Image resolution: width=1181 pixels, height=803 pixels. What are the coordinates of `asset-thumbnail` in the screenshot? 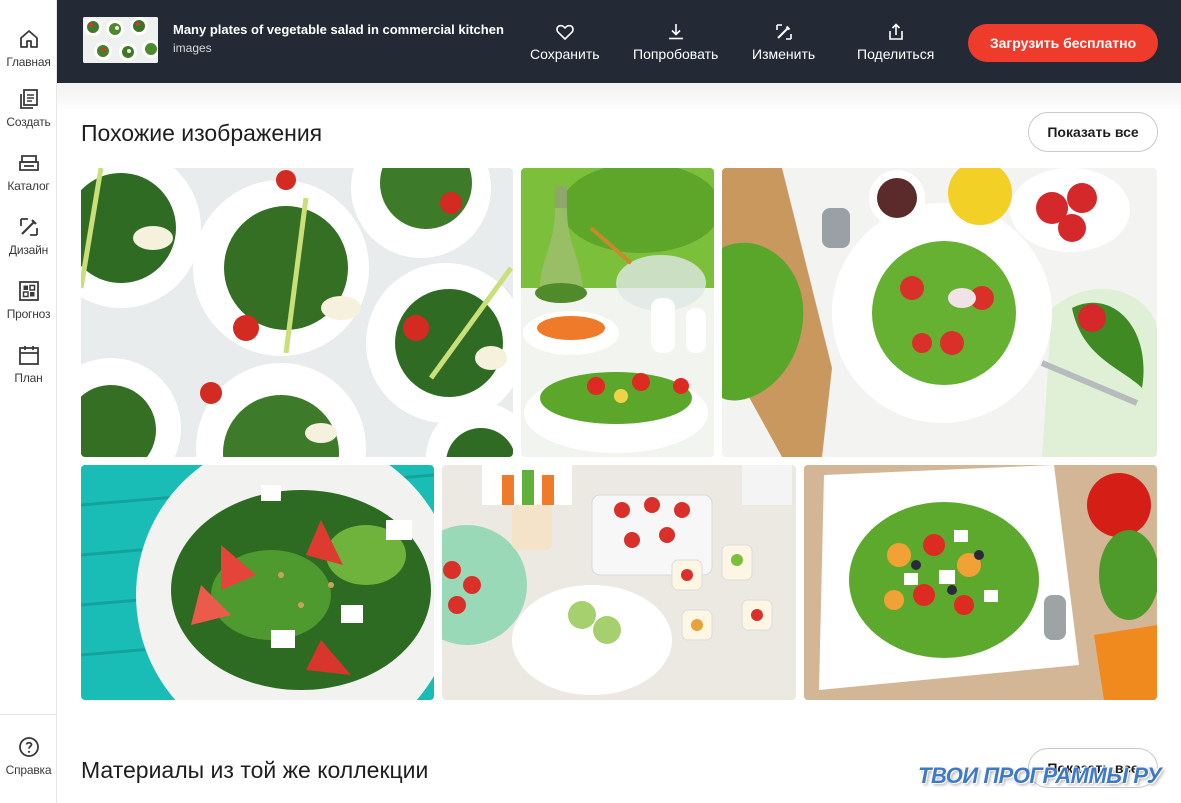 It's located at (120, 40).